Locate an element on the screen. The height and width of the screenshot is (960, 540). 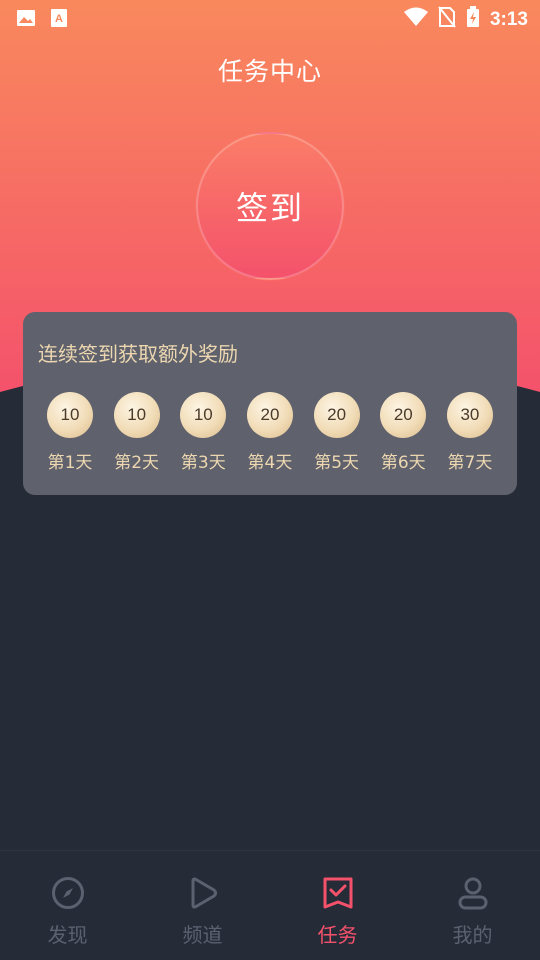
reward-day-6: 20 第6天 is located at coordinates (403, 432).